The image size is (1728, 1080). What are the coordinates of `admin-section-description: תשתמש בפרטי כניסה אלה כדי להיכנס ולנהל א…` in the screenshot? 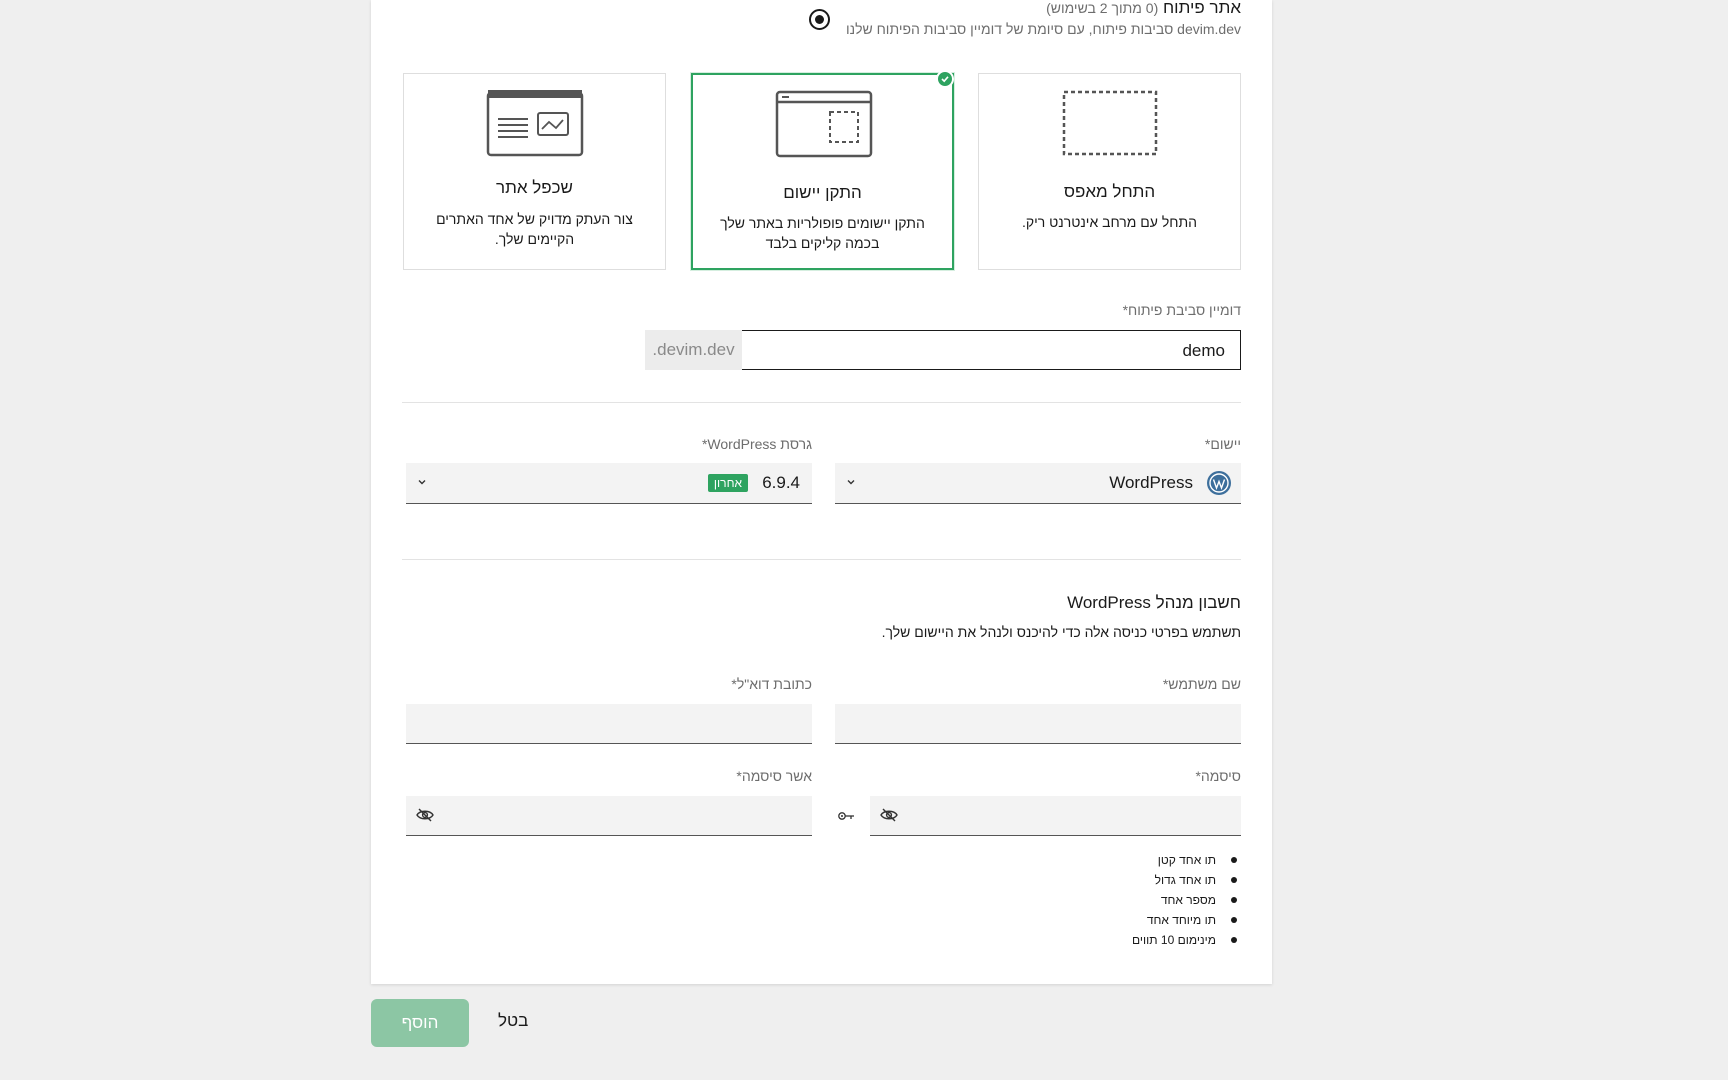 It's located at (1061, 632).